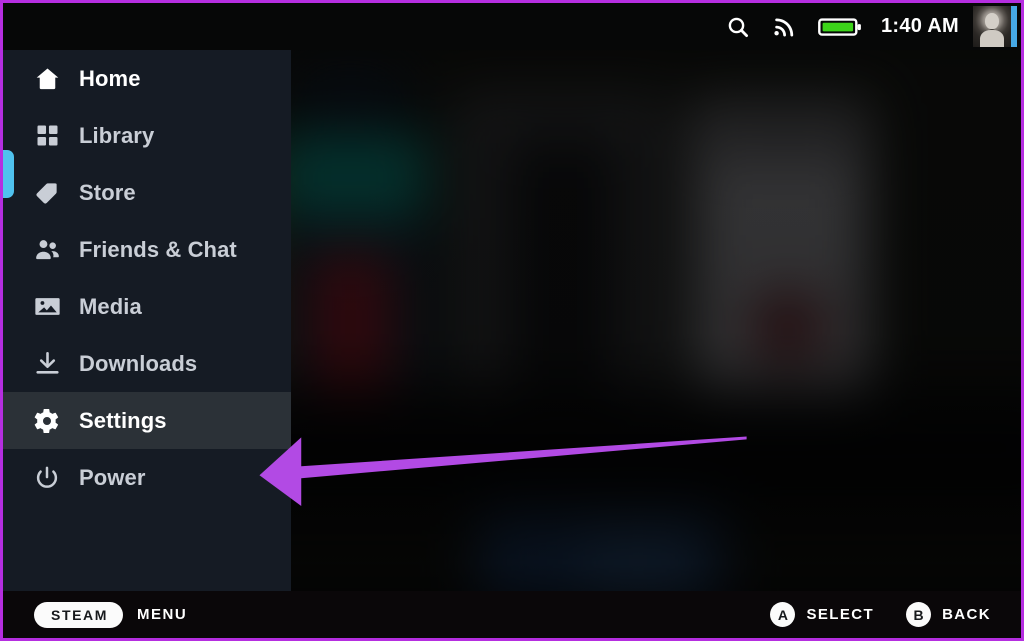 This screenshot has height=641, width=1024. I want to click on action-label: SELECT, so click(840, 614).